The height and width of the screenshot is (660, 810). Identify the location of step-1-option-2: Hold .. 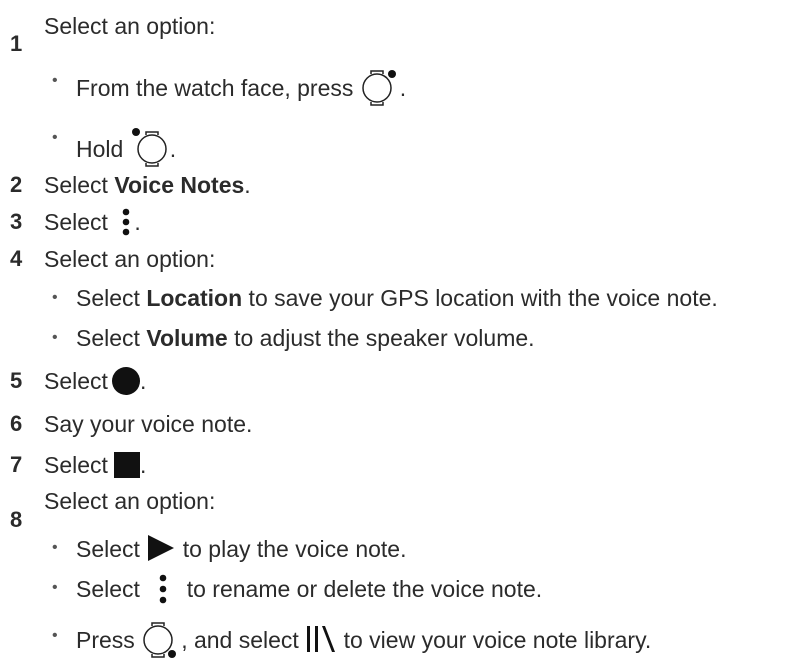
(126, 147).